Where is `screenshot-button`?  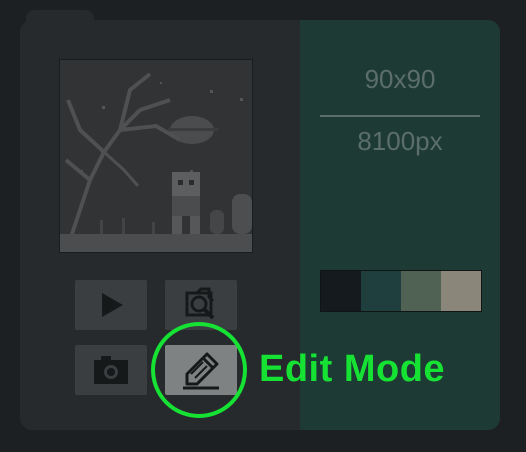 screenshot-button is located at coordinates (111, 370).